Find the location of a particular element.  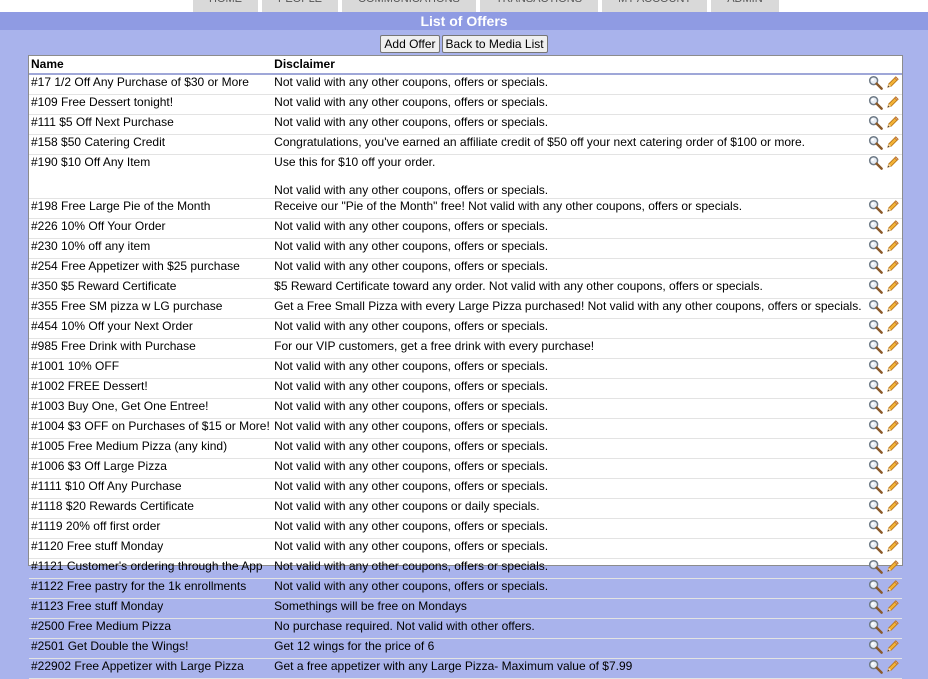

nav-tab-admin: ADMIN is located at coordinates (745, 6).